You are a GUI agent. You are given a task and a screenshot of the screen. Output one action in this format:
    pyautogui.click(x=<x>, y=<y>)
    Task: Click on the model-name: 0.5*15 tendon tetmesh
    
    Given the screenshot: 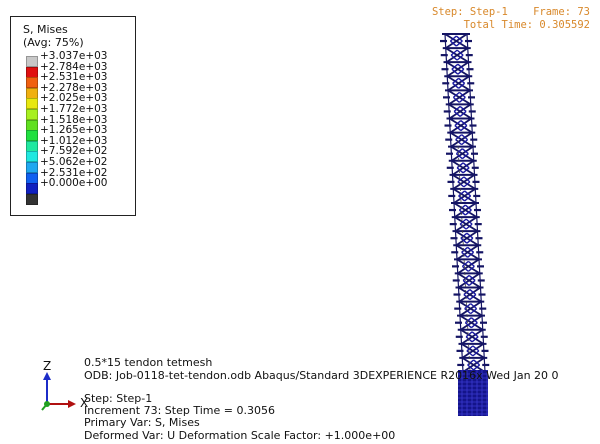 What is the action you would take?
    pyautogui.click(x=148, y=362)
    